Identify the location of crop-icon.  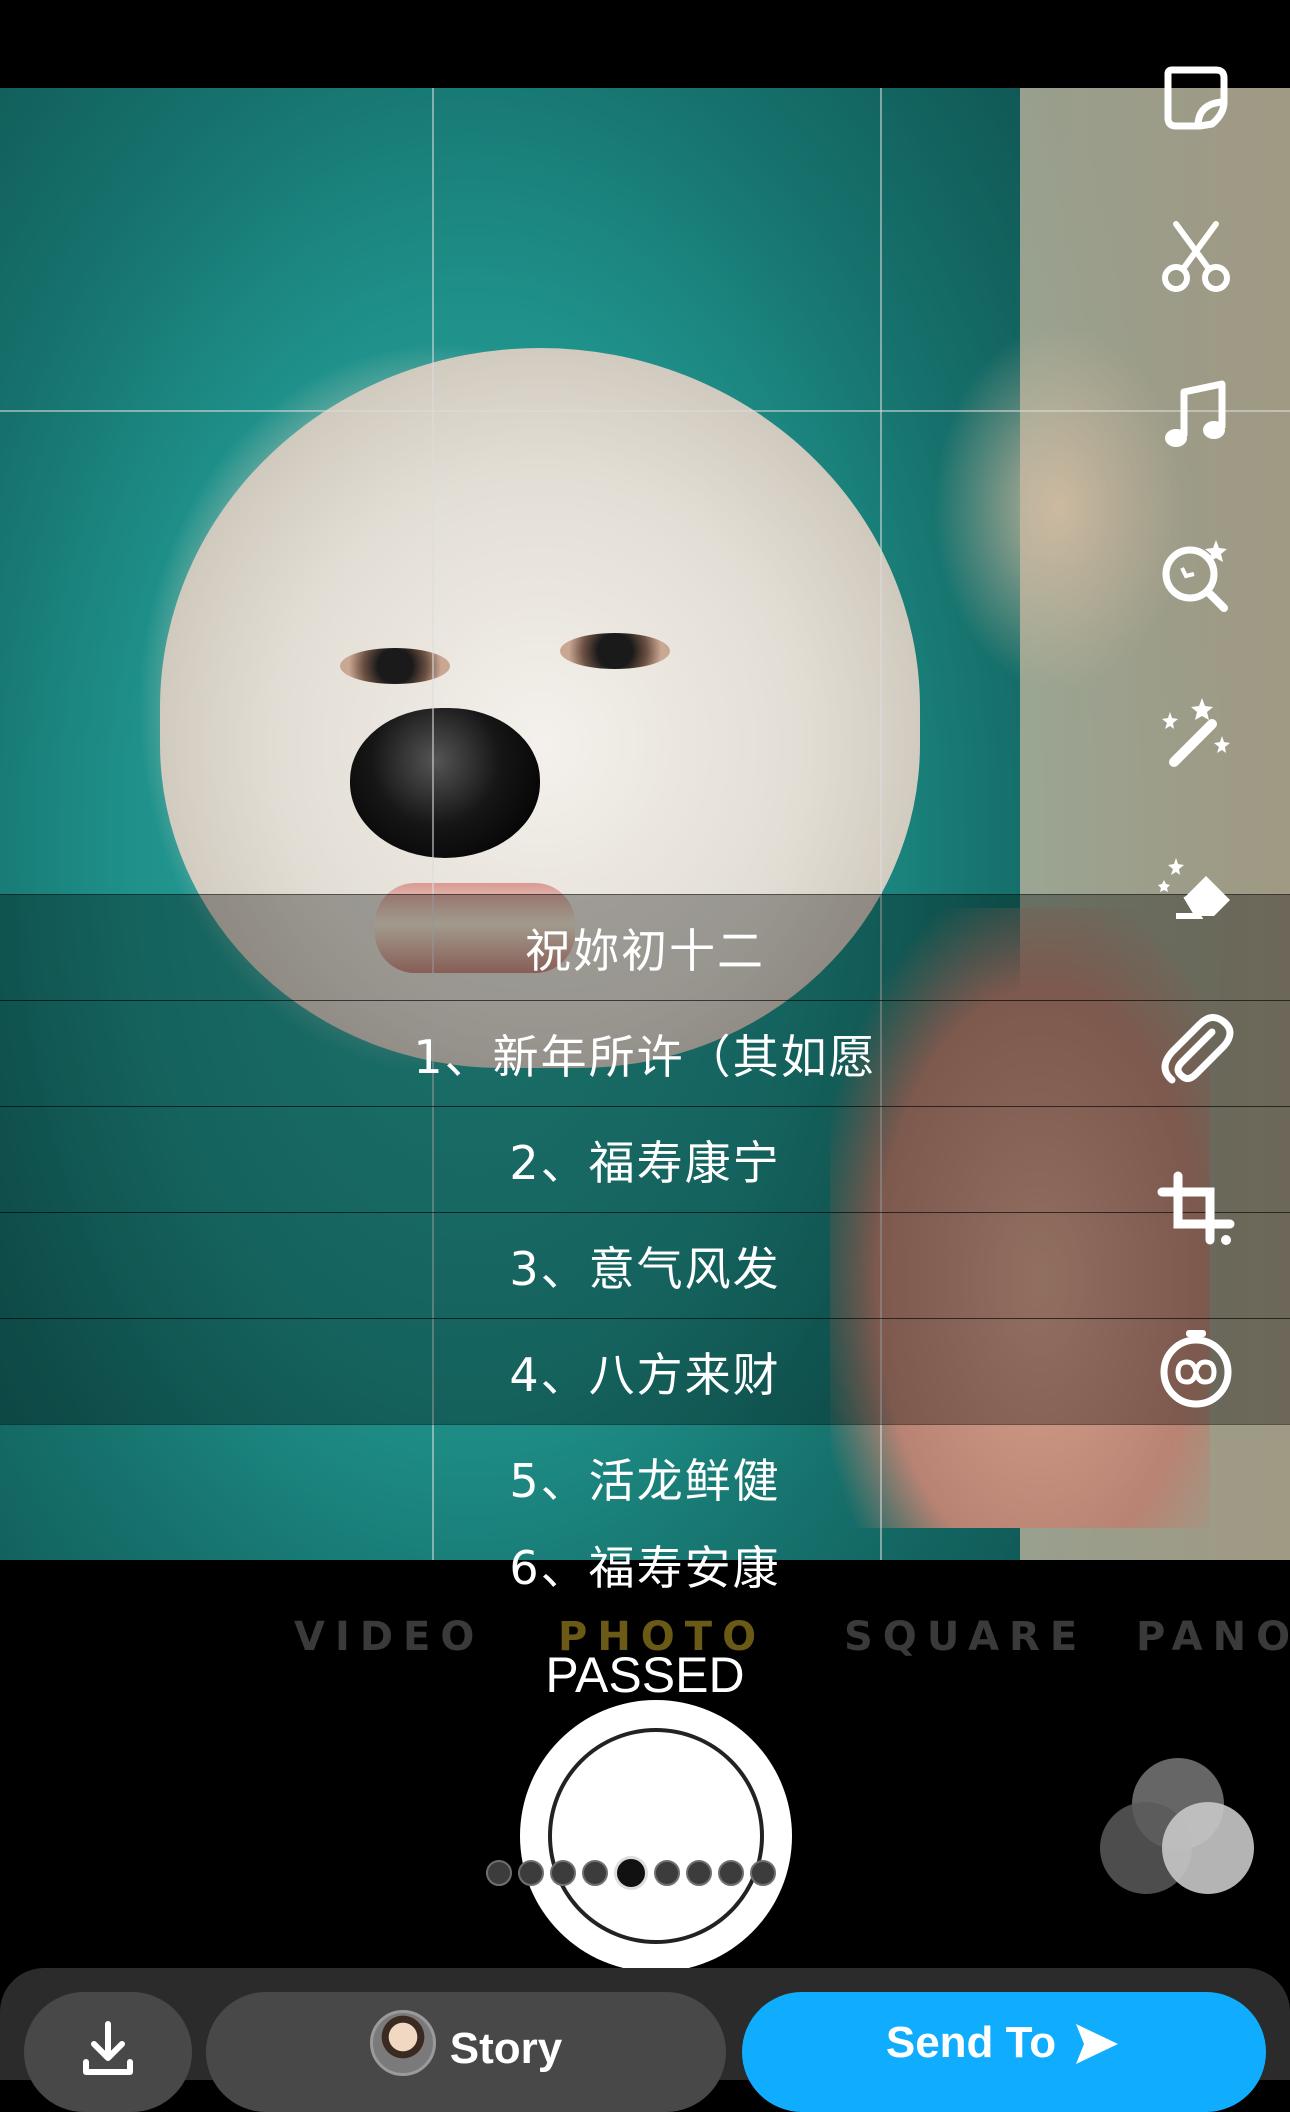
(1196, 1208).